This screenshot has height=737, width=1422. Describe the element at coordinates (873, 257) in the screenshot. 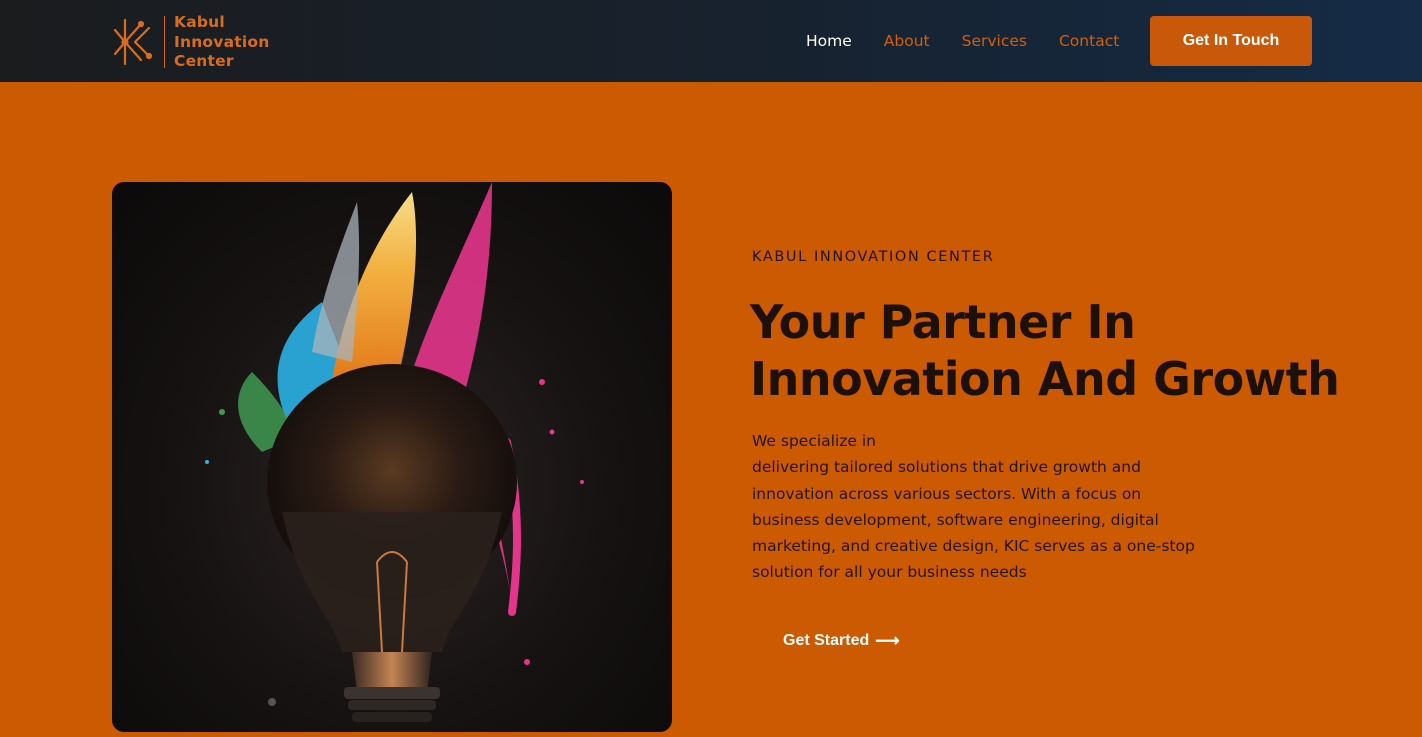

I see `hero-eyebrow: KABUL INNOVATION CENTER` at that location.